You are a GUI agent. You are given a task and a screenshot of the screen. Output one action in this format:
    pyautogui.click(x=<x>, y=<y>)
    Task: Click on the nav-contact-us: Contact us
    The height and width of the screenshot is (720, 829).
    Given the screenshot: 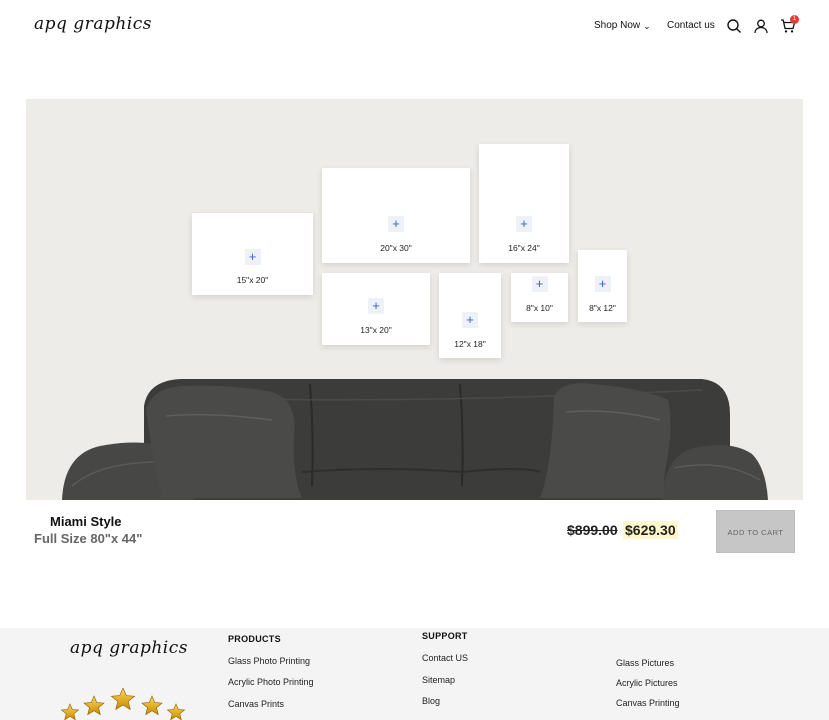 What is the action you would take?
    pyautogui.click(x=691, y=25)
    